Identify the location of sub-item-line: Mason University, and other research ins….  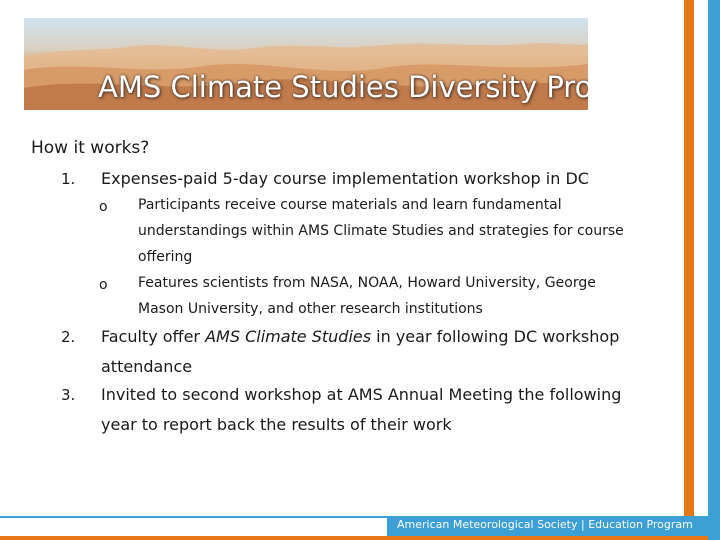
(310, 309).